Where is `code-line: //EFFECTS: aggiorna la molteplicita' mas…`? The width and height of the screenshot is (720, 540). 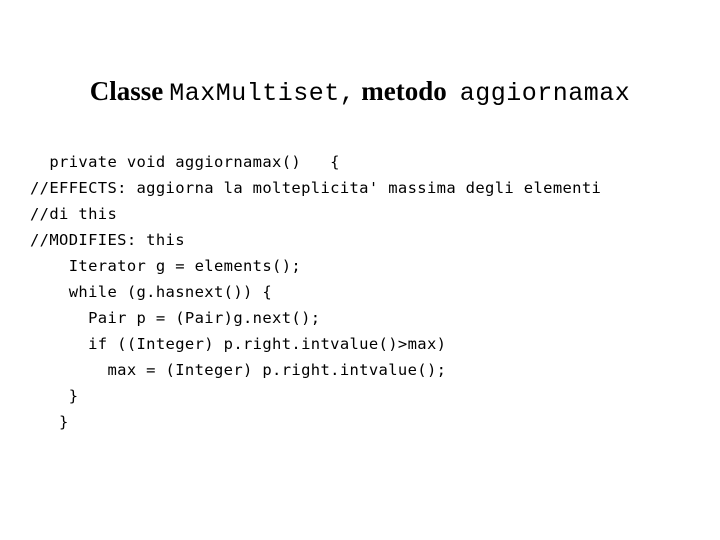
code-line: //EFFECTS: aggiorna la molteplicita' mas… is located at coordinates (316, 187).